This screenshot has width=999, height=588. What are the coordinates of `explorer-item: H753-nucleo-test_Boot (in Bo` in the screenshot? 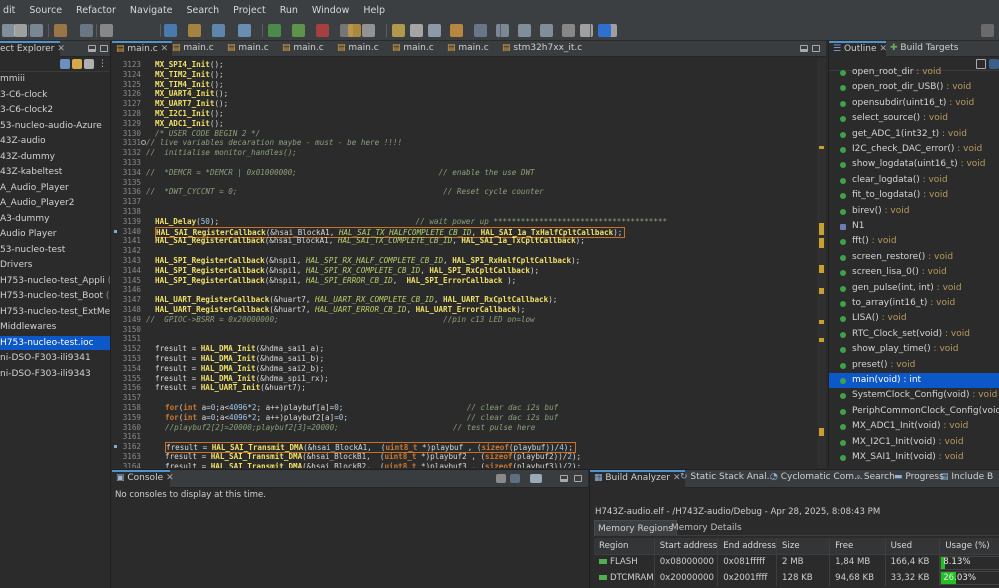 It's located at (55, 296).